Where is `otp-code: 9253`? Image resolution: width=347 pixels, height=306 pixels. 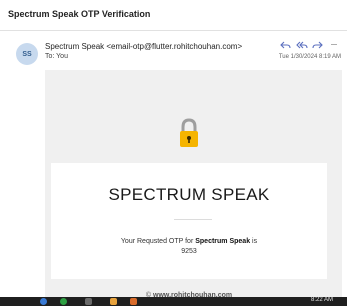
otp-code: 9253 is located at coordinates (189, 251).